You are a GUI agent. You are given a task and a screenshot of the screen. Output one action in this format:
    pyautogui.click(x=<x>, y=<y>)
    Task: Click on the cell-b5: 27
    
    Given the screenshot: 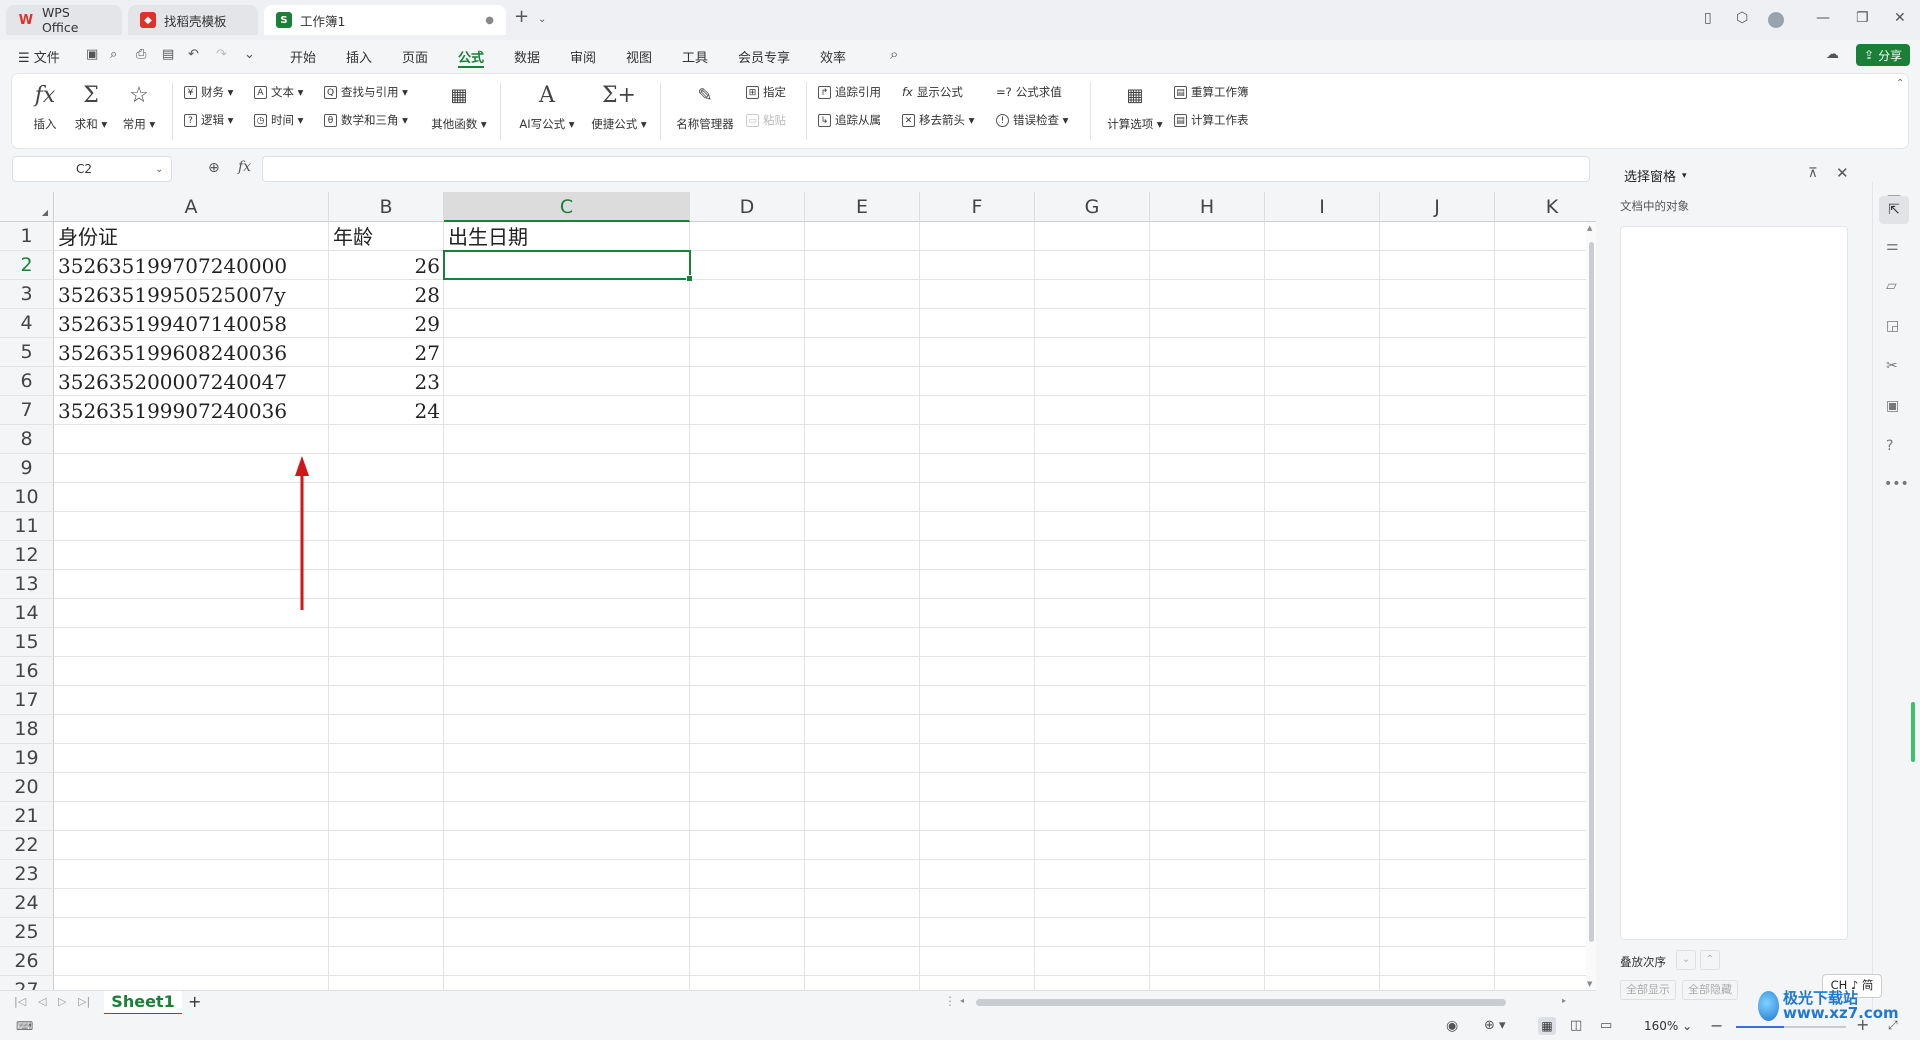 What is the action you would take?
    pyautogui.click(x=386, y=352)
    